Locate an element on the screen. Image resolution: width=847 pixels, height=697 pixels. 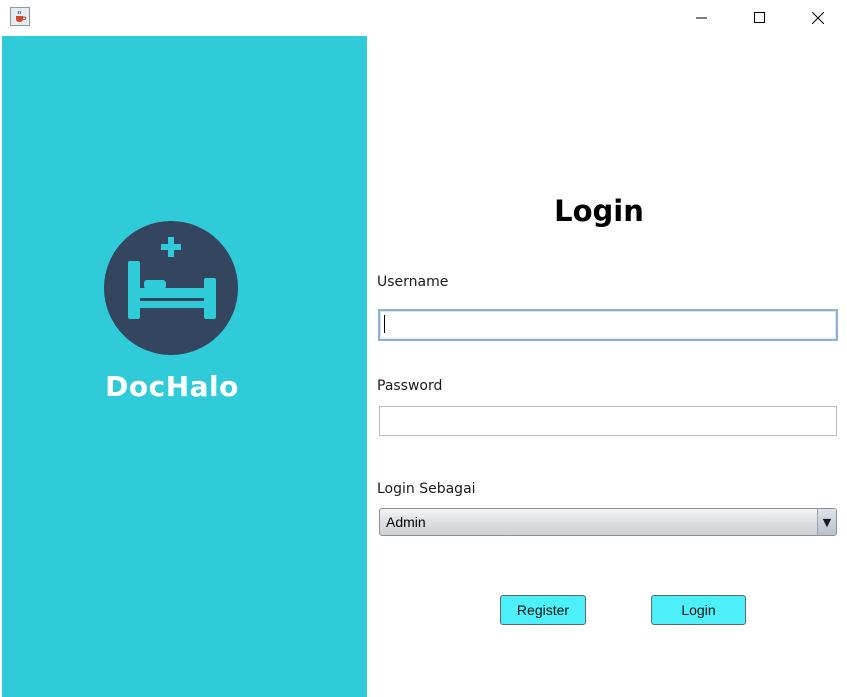
minimize-button is located at coordinates (702, 18).